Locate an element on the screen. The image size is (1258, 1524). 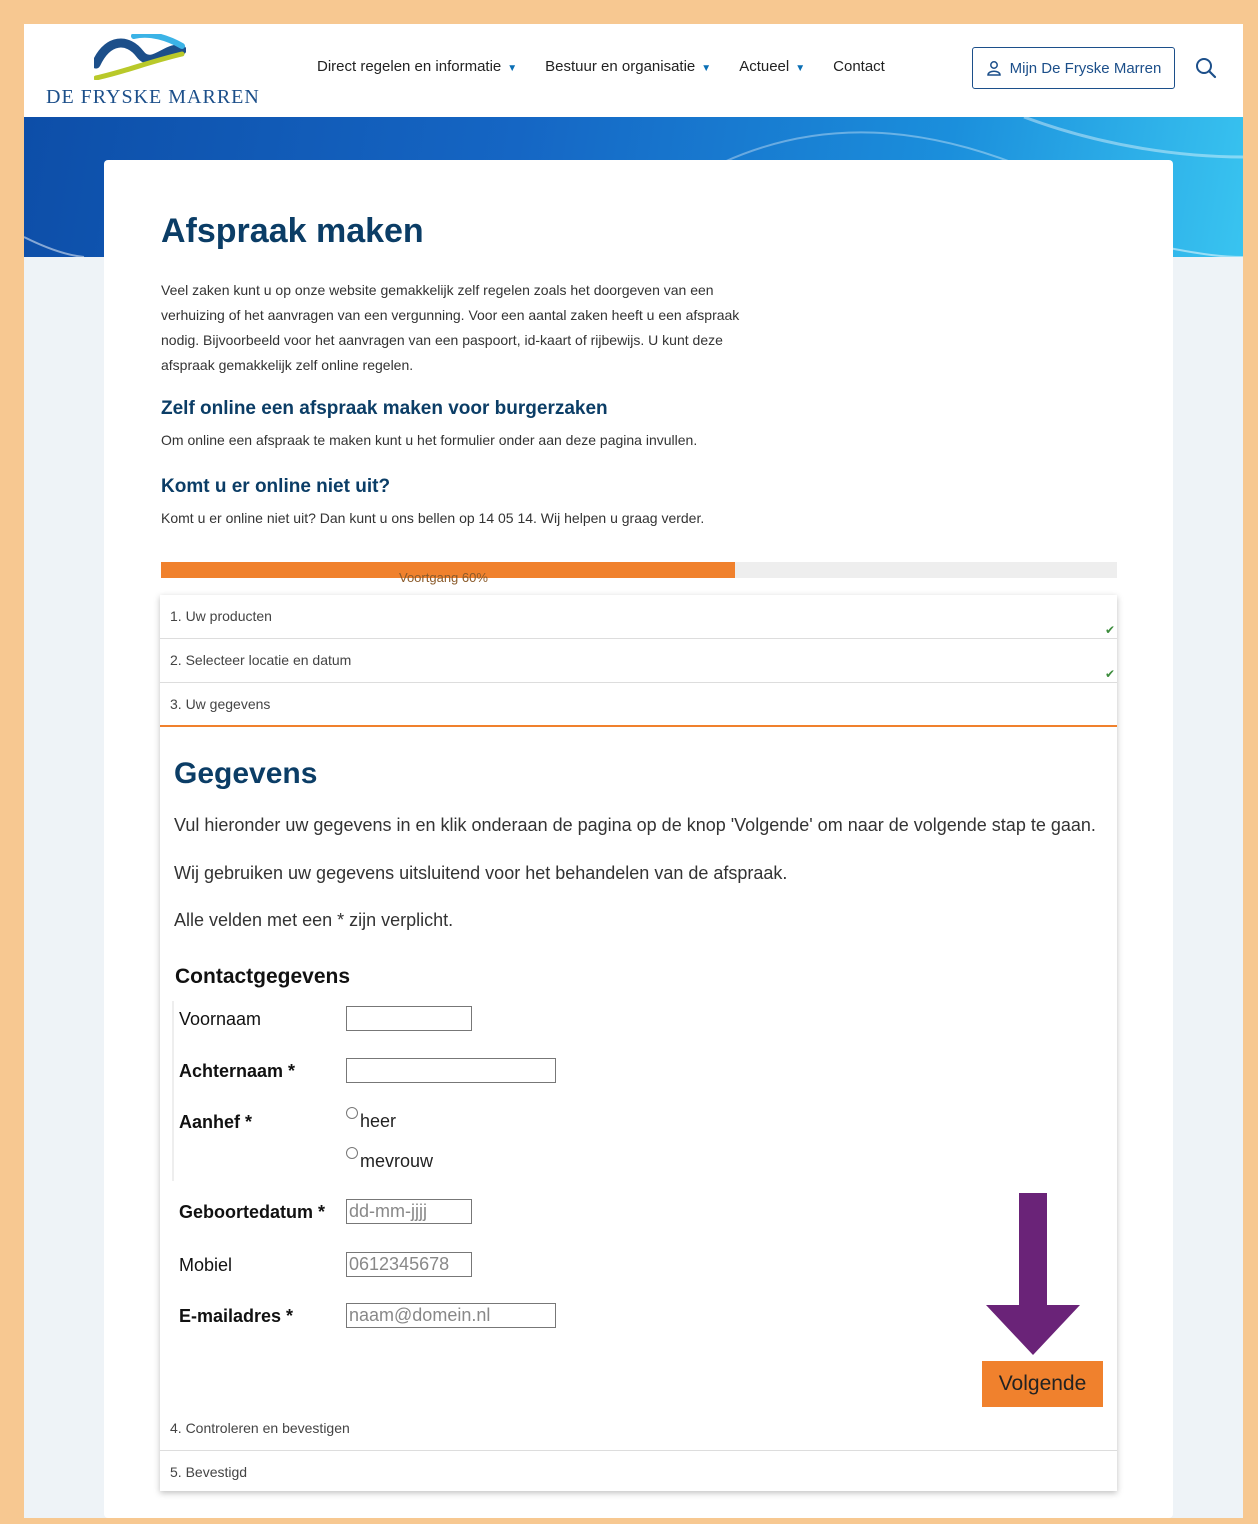
nav-label: Contact is located at coordinates (859, 66).